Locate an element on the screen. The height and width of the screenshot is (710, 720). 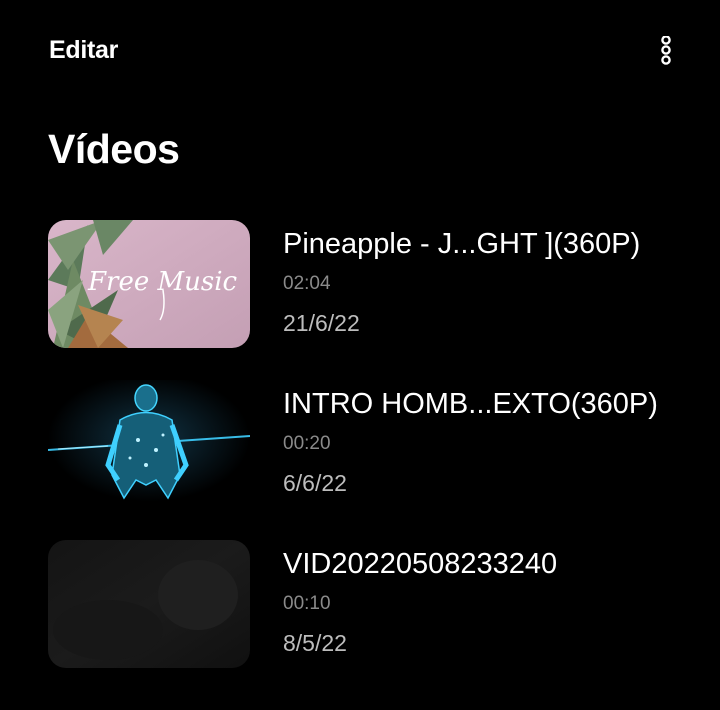
more-vertical-icon is located at coordinates (666, 50).